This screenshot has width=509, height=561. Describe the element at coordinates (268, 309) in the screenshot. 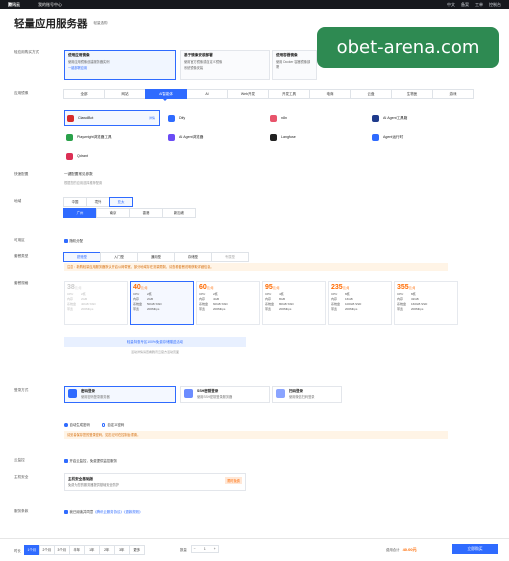

I see `spec-key: 带宽` at that location.